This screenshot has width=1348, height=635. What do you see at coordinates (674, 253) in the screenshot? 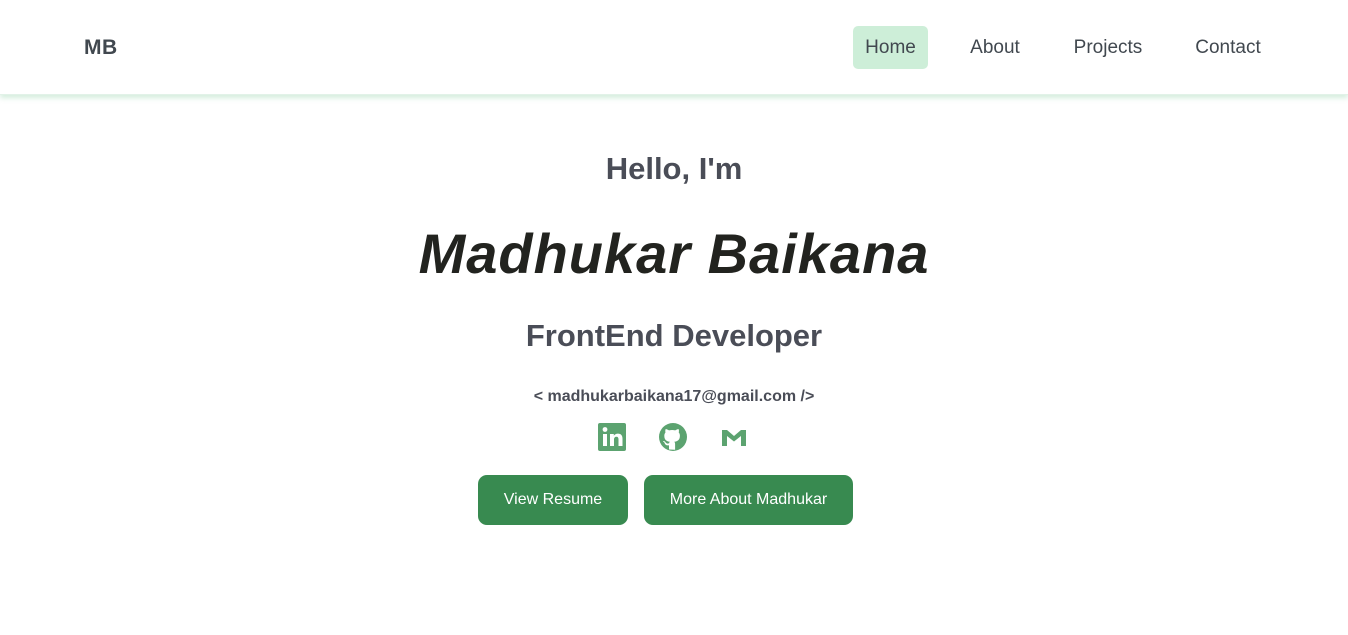
I see `hero-name: Madhukar Baikana` at bounding box center [674, 253].